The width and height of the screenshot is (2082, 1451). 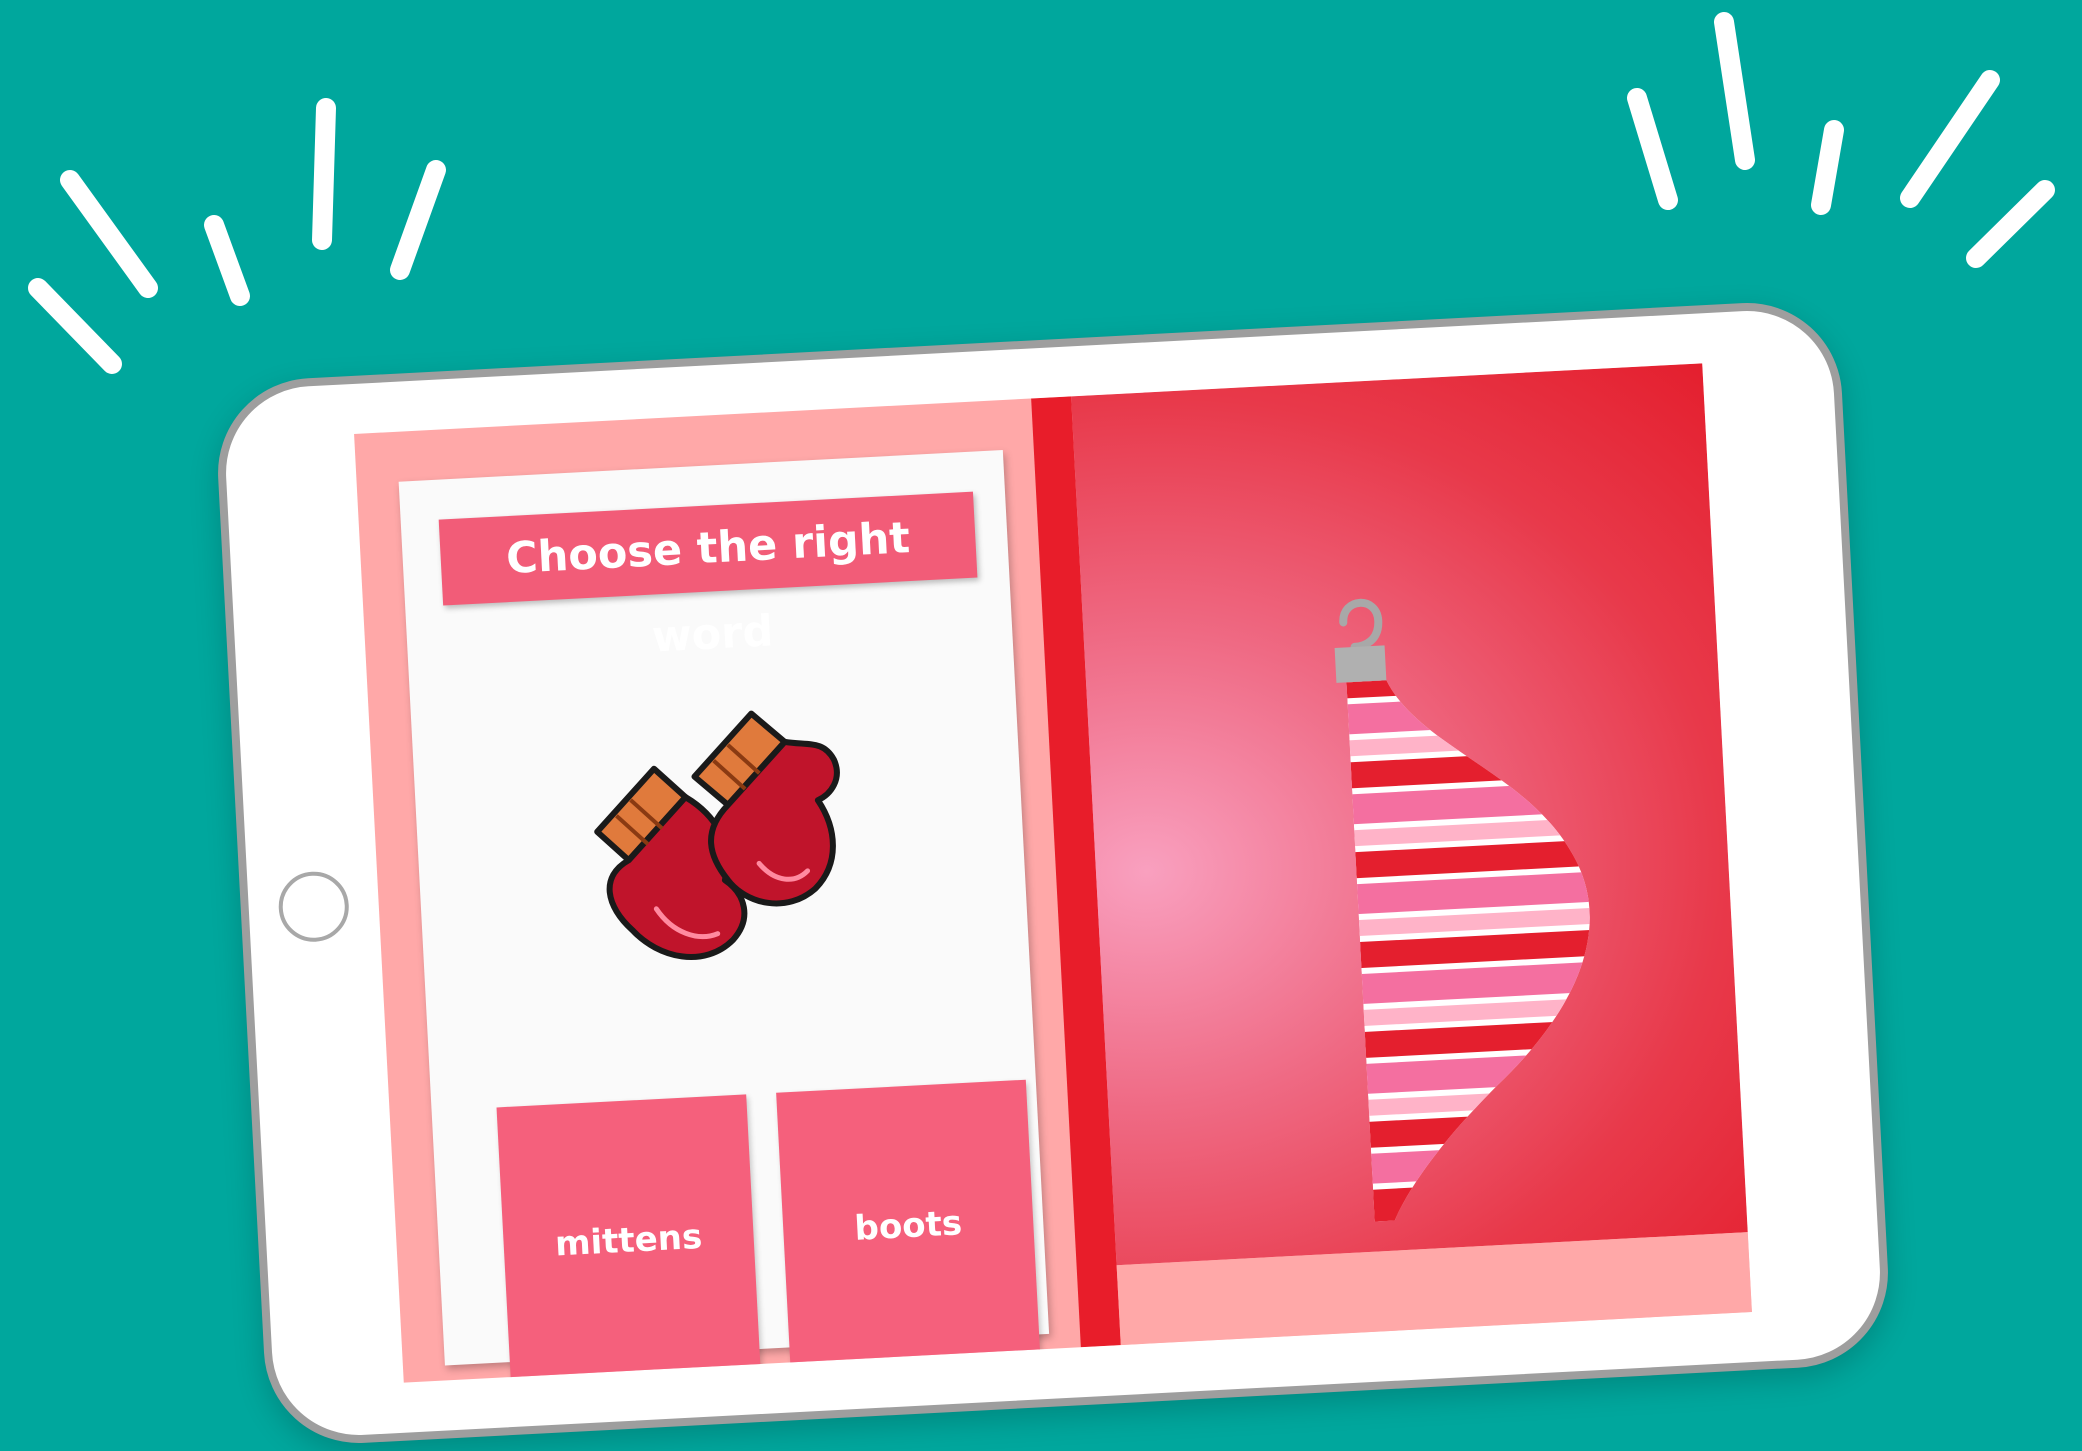 What do you see at coordinates (908, 1226) in the screenshot?
I see `answer-button-boots: boots` at bounding box center [908, 1226].